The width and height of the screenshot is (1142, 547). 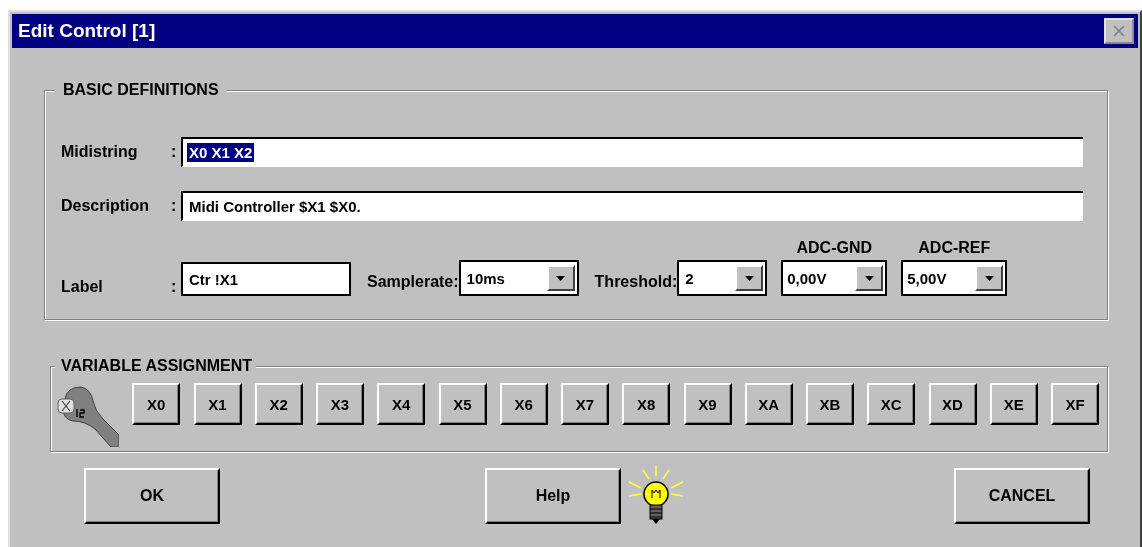 I want to click on variable-button: X3, so click(x=340, y=404).